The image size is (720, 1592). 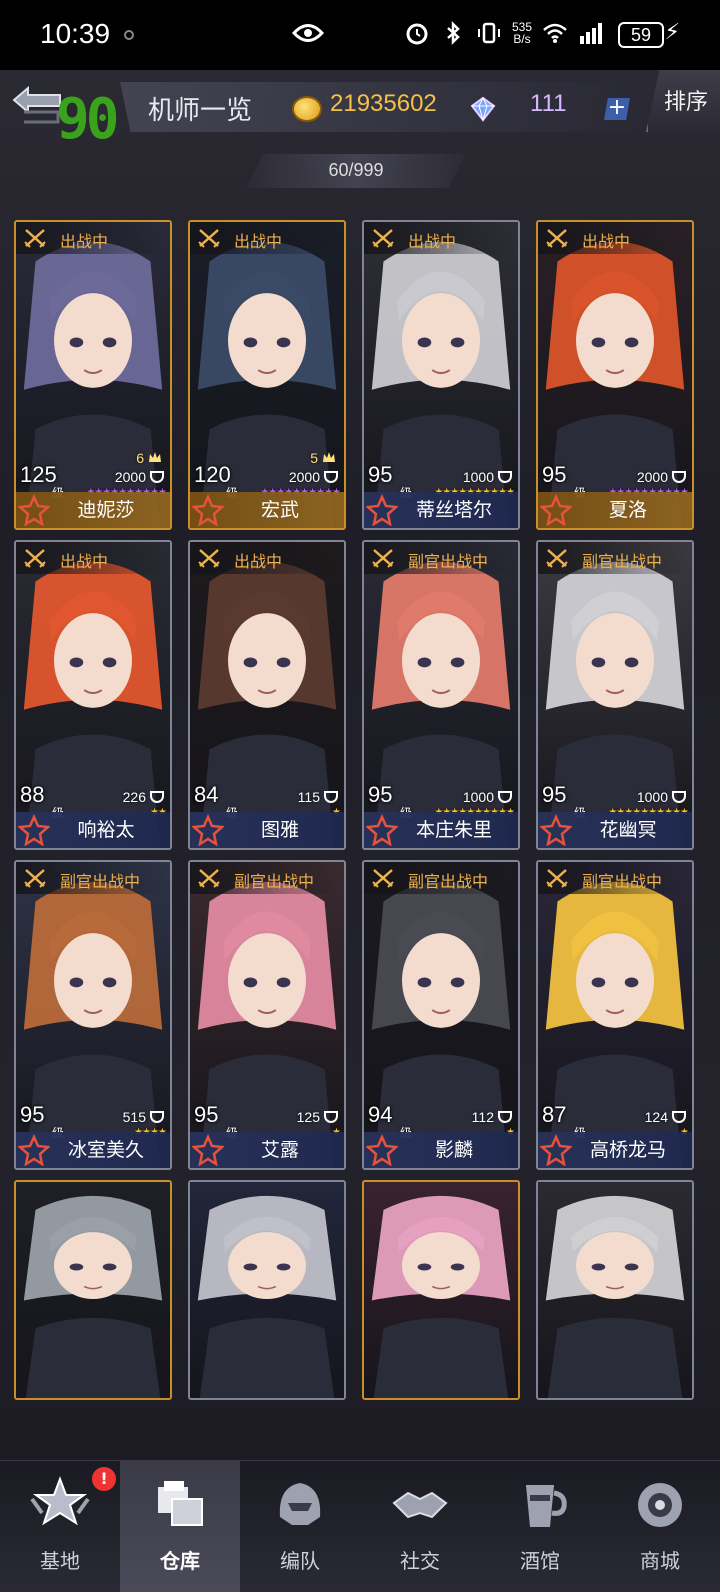 I want to click on gem-icon, so click(x=483, y=109).